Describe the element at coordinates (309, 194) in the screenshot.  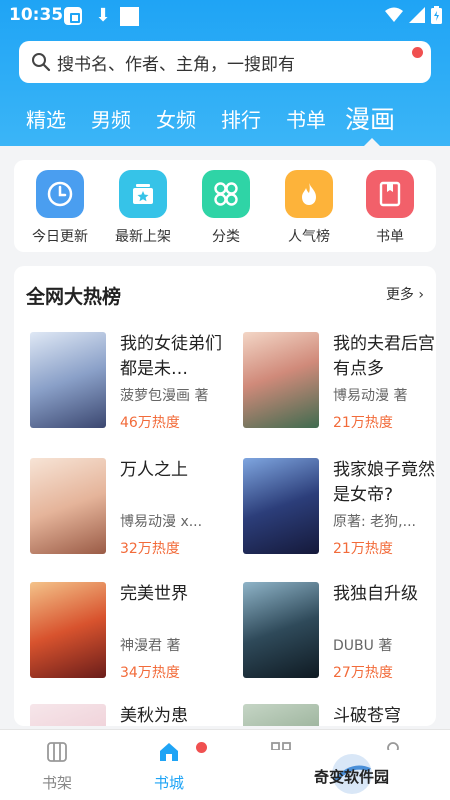
I see `flame-icon` at that location.